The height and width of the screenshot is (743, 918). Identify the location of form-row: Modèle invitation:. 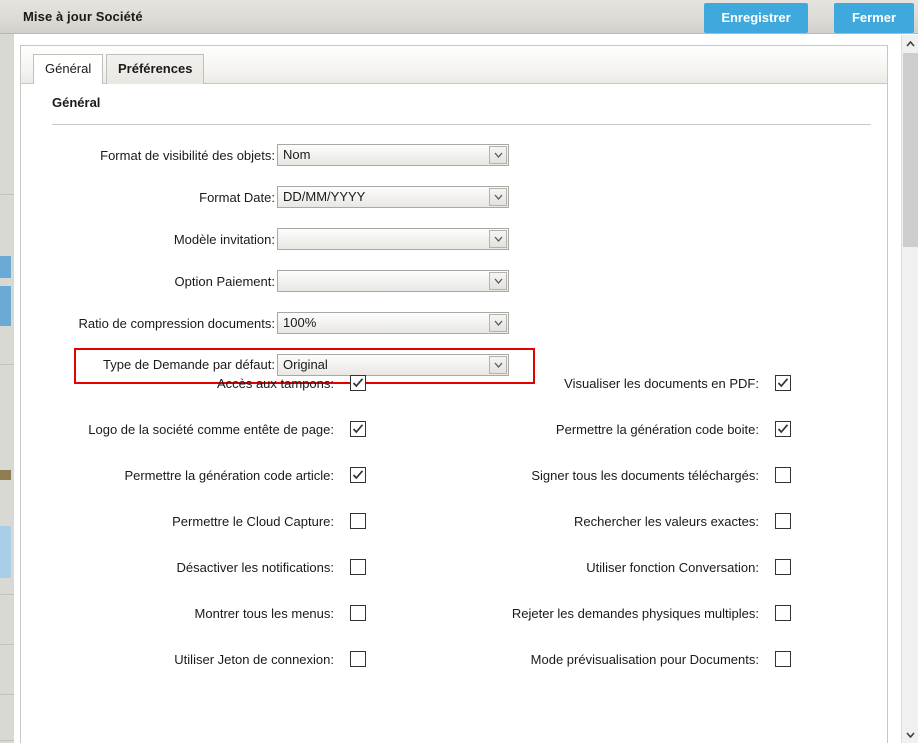
(454, 244).